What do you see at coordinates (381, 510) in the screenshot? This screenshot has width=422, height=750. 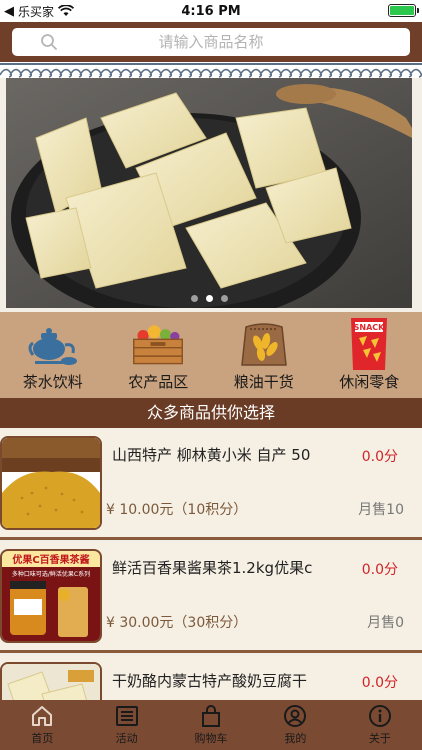 I see `product-sales: 月售10` at bounding box center [381, 510].